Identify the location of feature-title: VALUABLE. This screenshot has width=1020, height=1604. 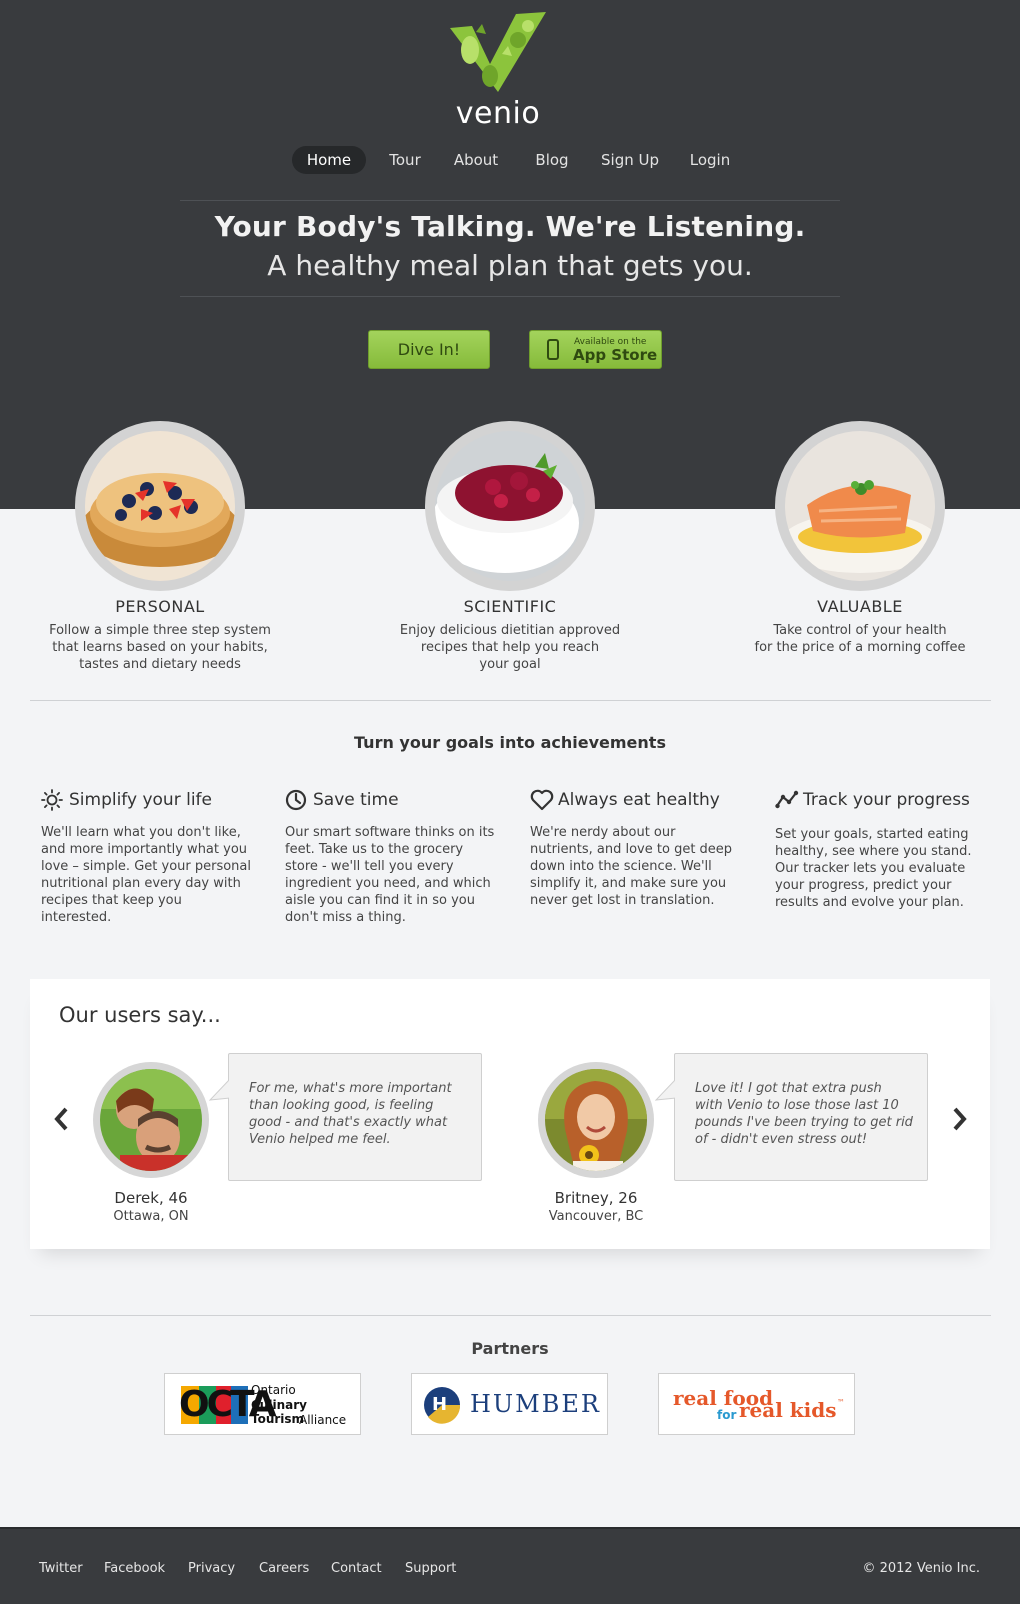
(860, 606).